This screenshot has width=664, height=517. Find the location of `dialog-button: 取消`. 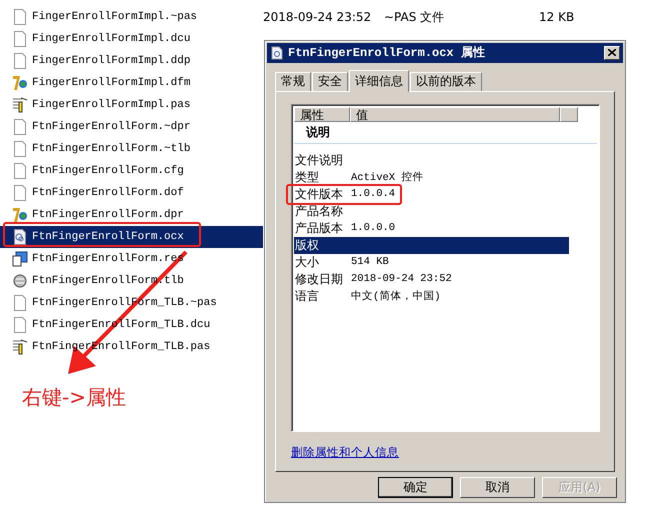

dialog-button: 取消 is located at coordinates (497, 487).